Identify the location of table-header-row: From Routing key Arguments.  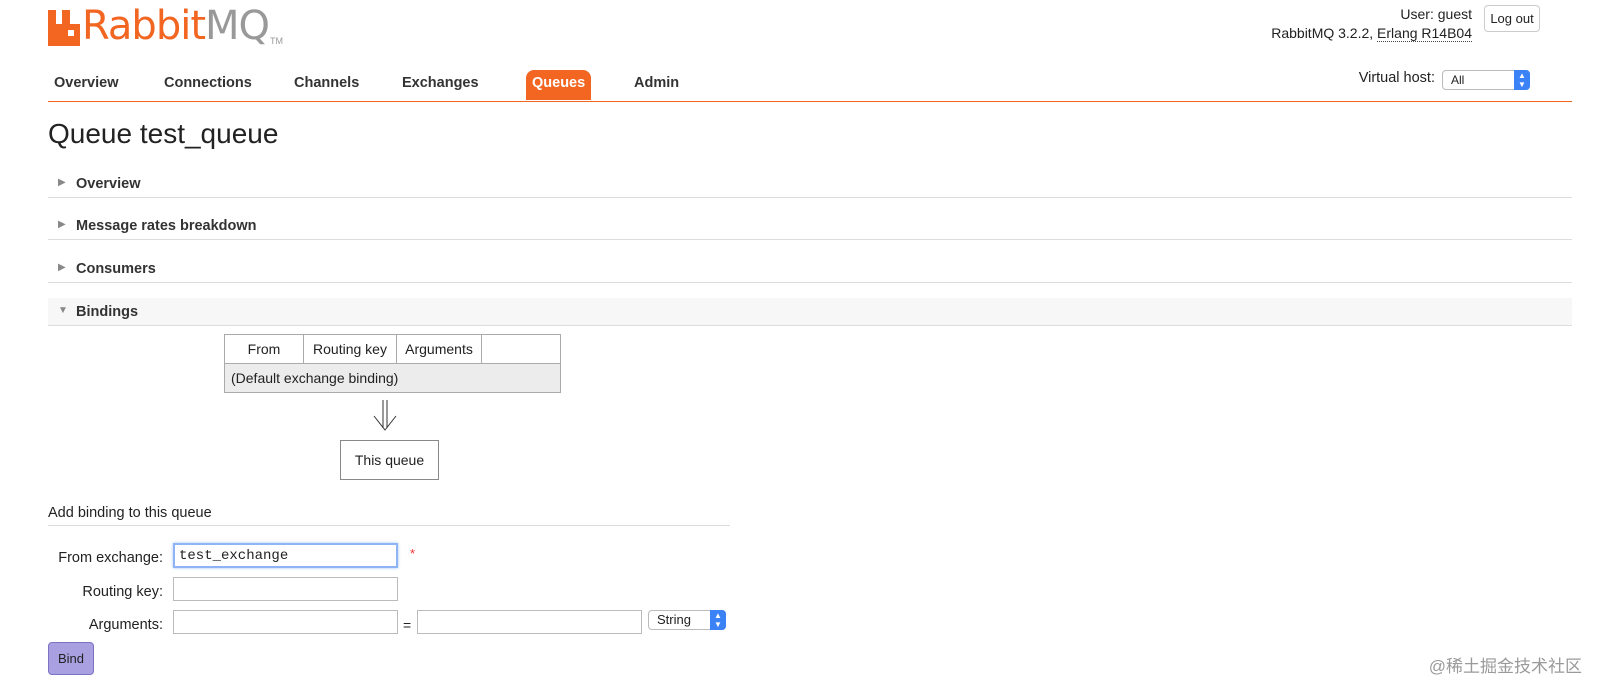
(392, 349).